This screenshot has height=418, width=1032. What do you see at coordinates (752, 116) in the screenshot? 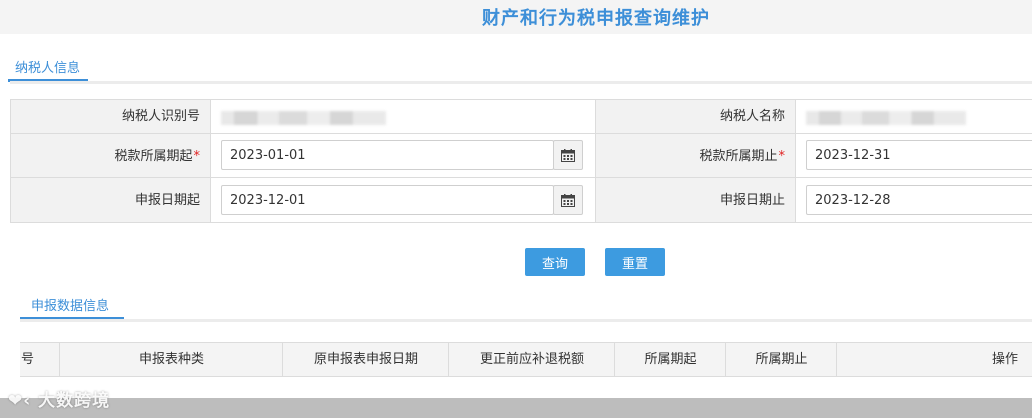
I see `taxpayer-name-label-text: 纳税人名称` at bounding box center [752, 116].